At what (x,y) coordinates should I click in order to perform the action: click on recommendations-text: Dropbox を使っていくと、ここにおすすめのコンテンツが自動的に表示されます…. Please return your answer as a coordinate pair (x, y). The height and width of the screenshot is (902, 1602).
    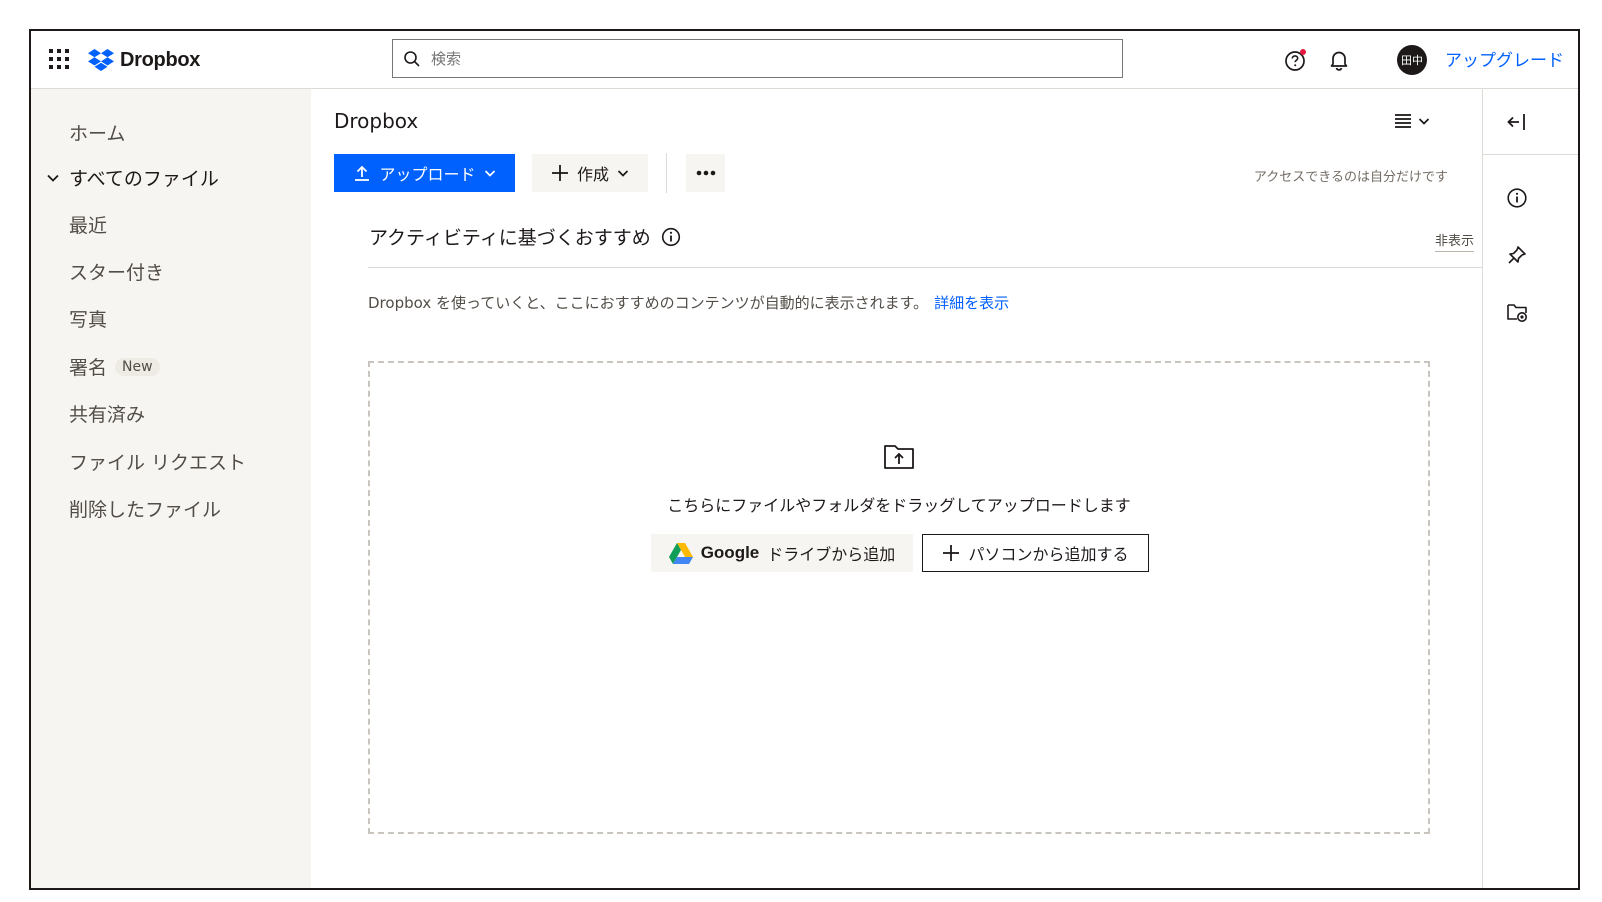
    Looking at the image, I should click on (648, 303).